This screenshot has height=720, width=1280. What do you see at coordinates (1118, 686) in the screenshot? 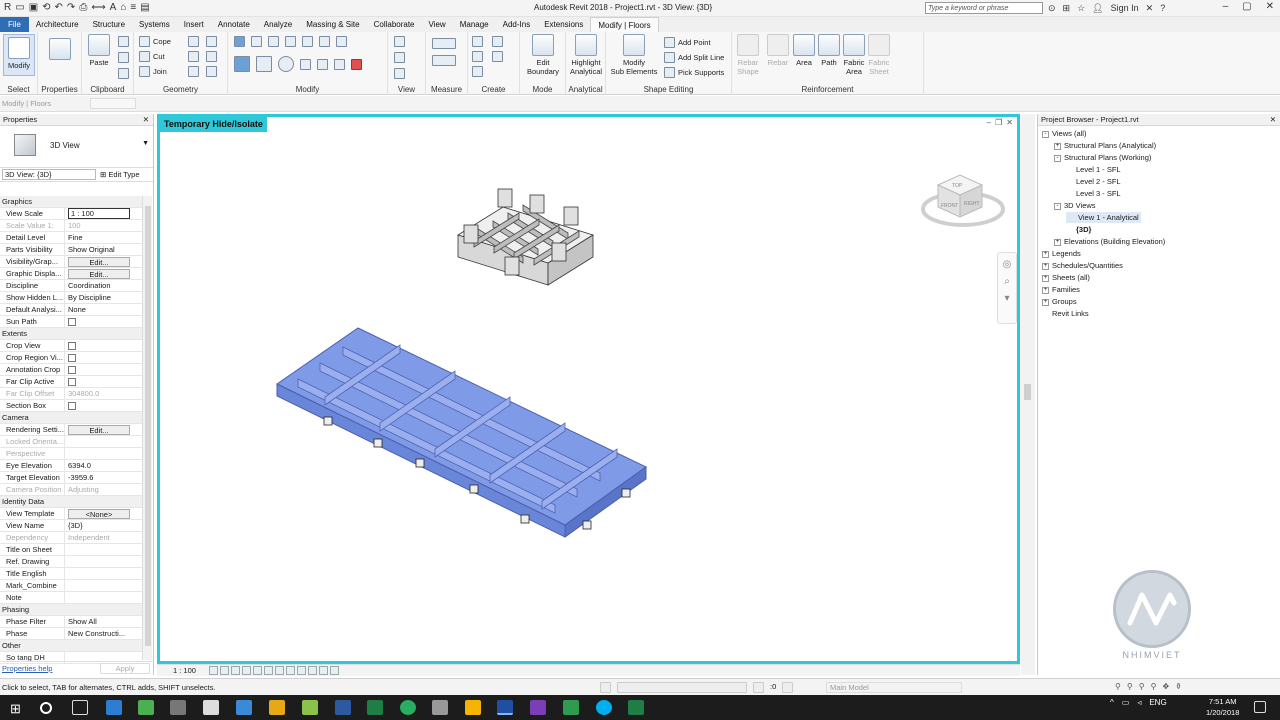
I see `select-links-icon: ⚲` at bounding box center [1118, 686].